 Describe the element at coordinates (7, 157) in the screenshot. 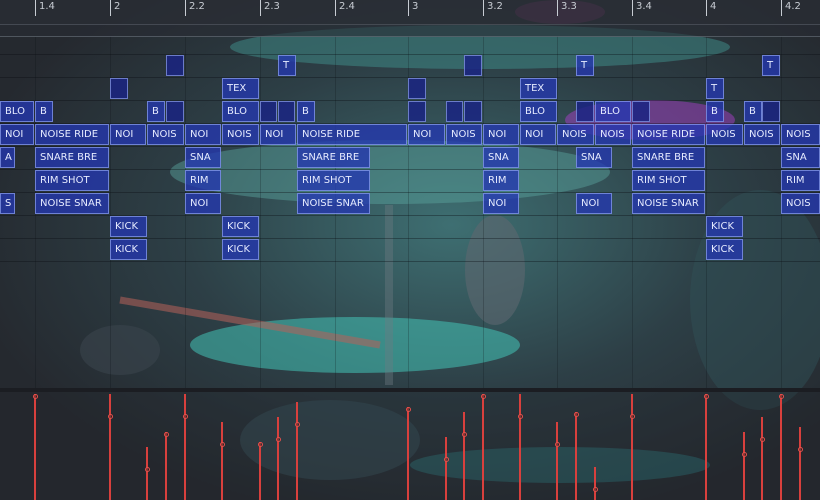

I see `midi-clip: A` at that location.